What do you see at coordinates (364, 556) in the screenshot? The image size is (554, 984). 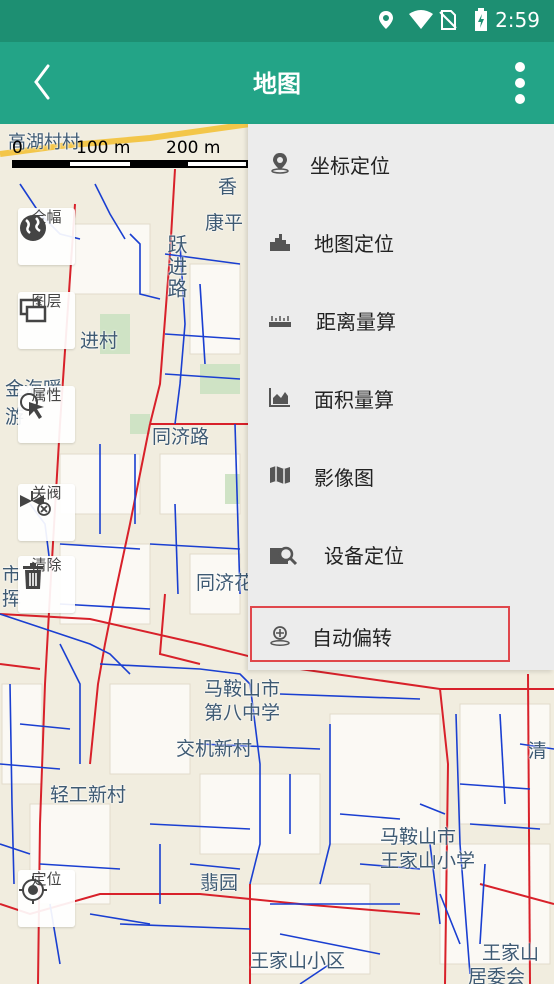 I see `menu-item-label: 设备定位` at bounding box center [364, 556].